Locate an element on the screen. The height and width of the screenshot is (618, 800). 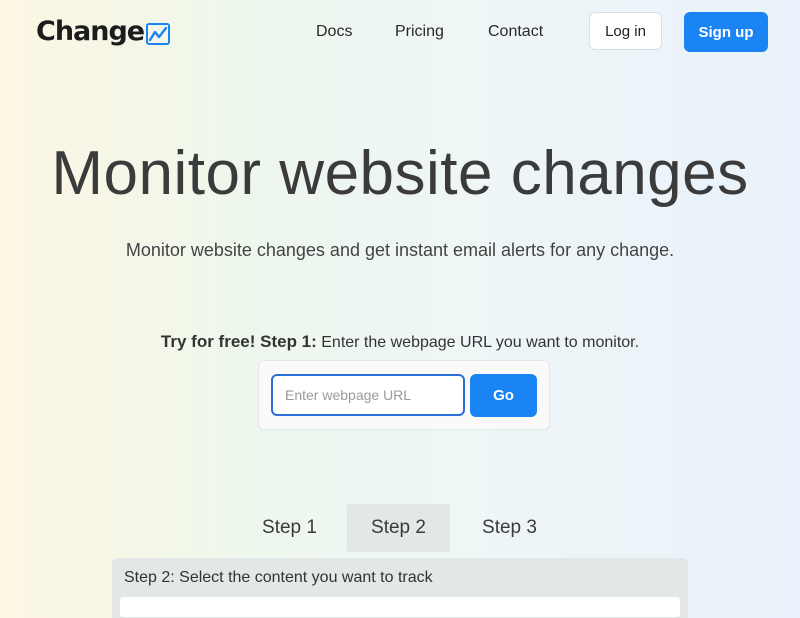
url-input is located at coordinates (368, 395).